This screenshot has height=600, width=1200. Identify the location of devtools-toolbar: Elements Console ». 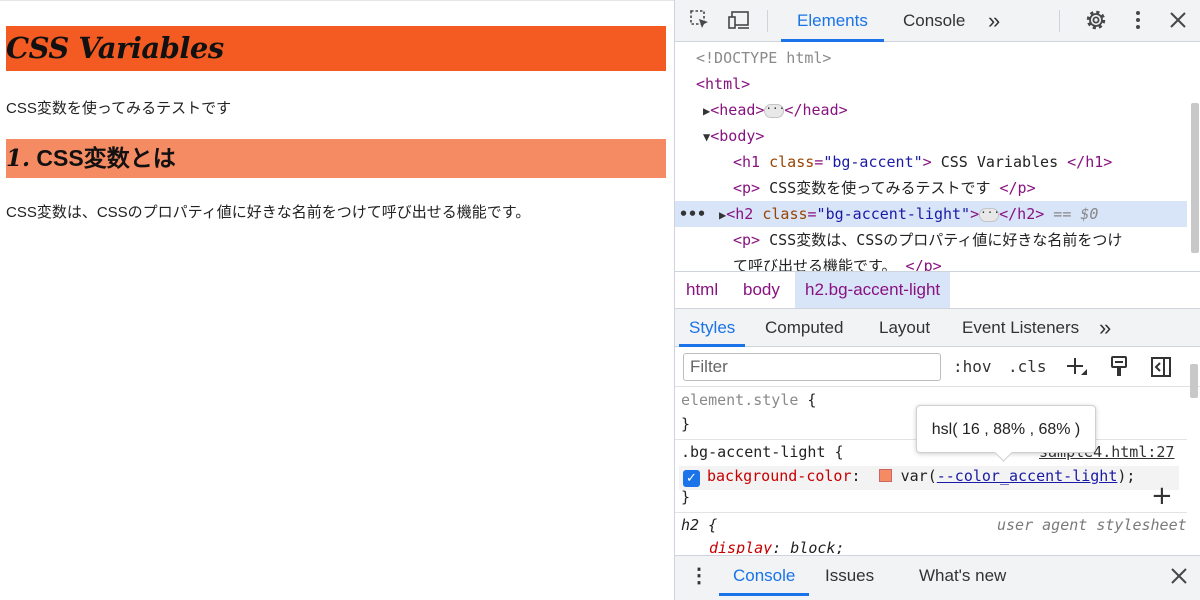
(937, 21).